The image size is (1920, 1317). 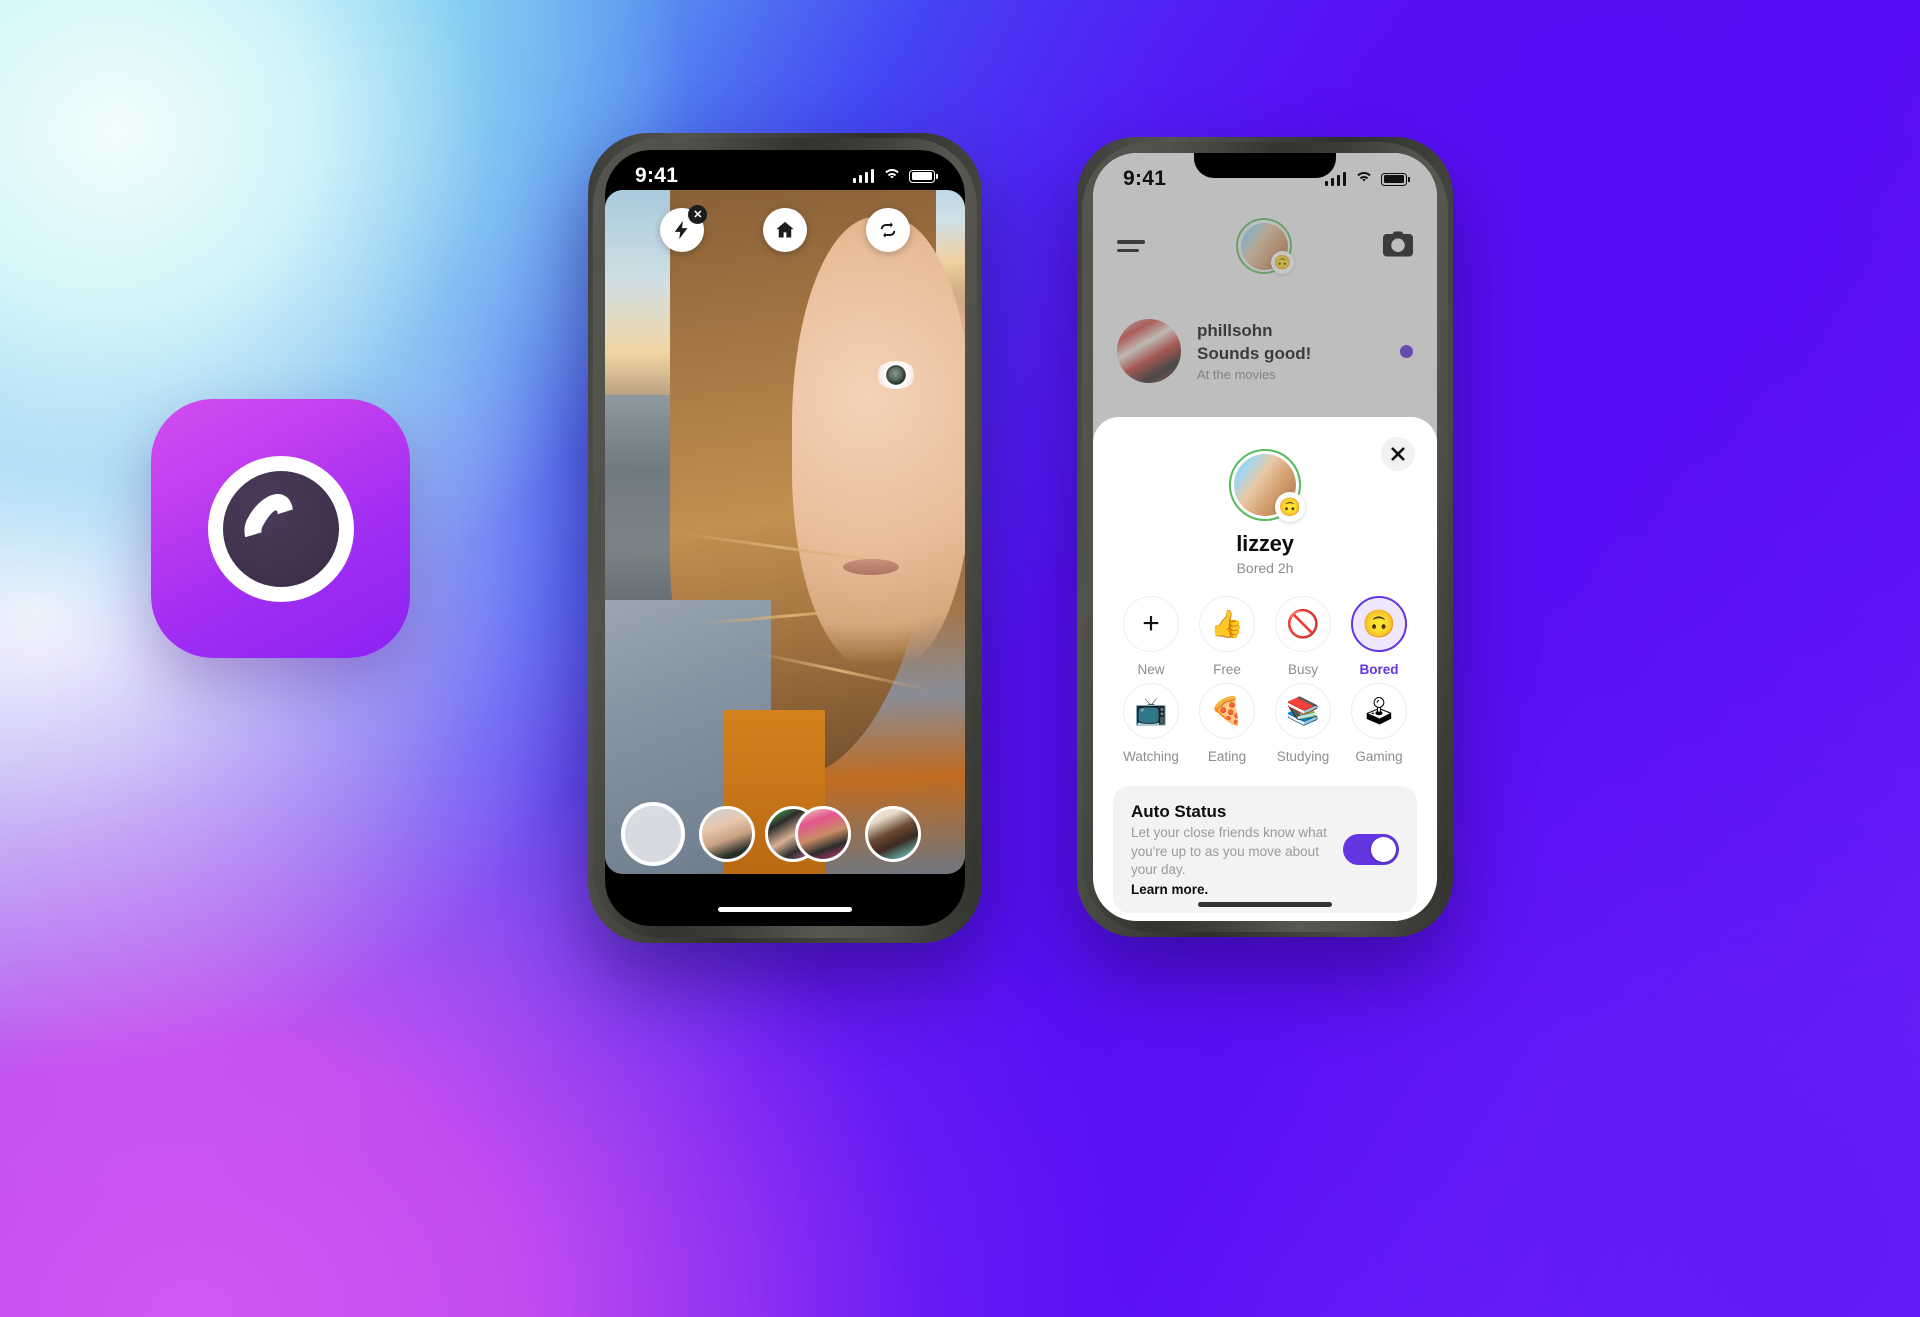 I want to click on prohibited-icon: 🚫, so click(x=1303, y=624).